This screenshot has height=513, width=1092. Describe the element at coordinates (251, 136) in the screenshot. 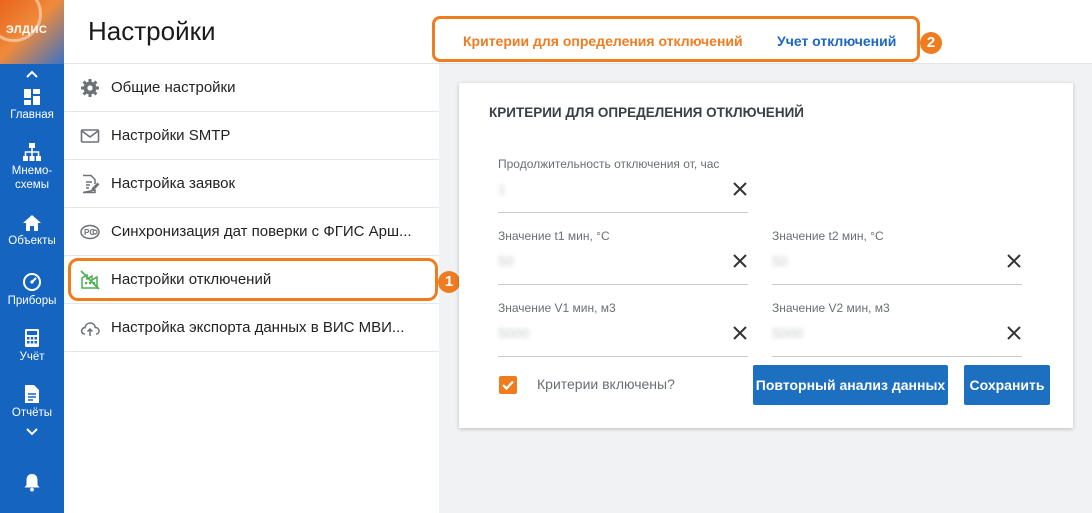

I see `settings-item-smtp: Настройки SMTP` at that location.